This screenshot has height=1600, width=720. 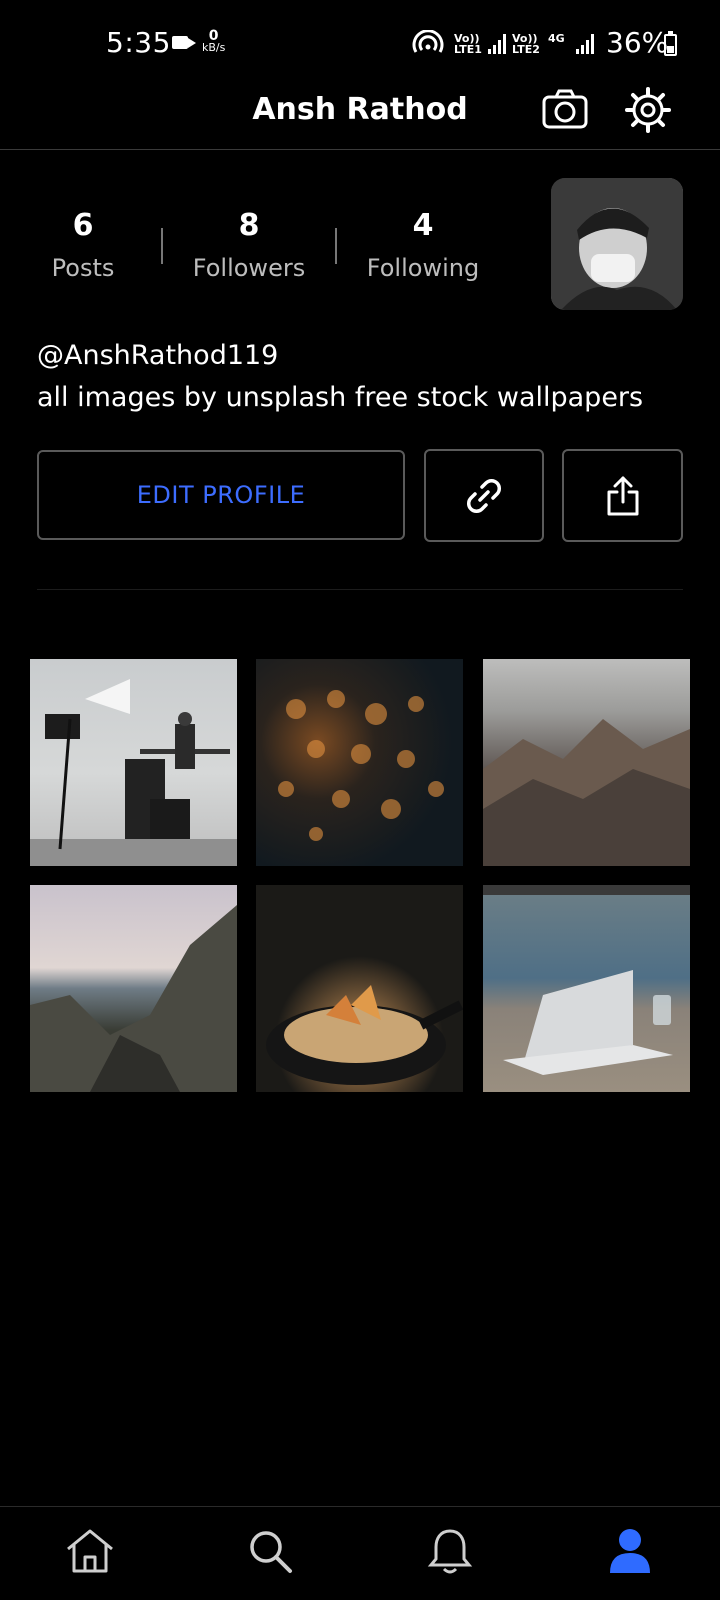 I want to click on sim1-signal-icon, so click(x=497, y=44).